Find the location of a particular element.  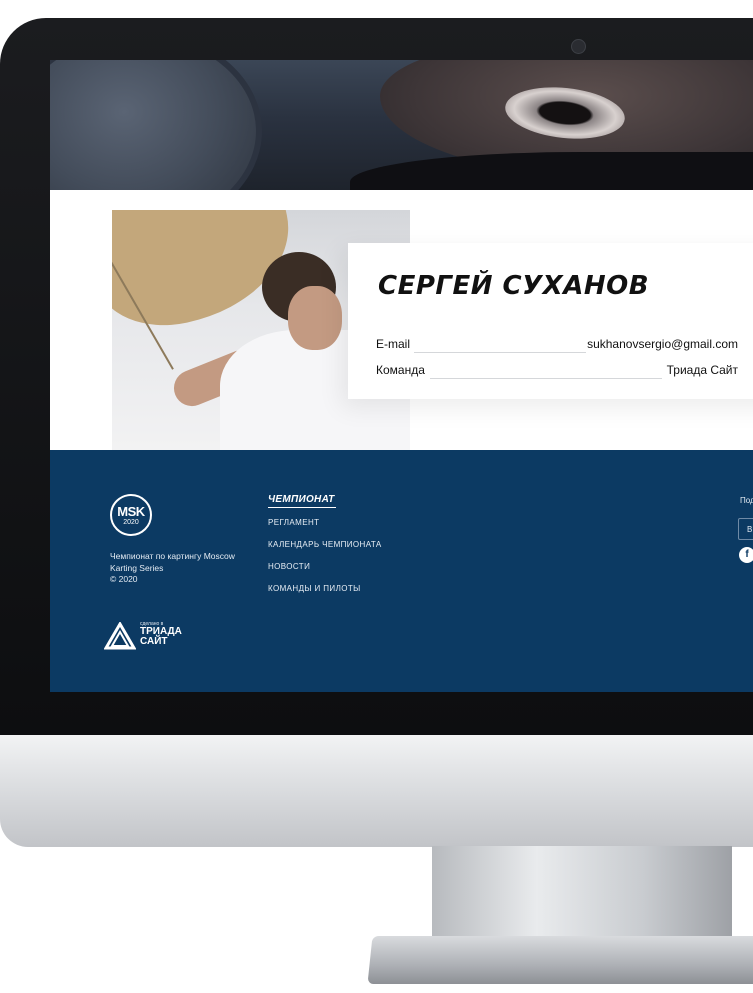

team-divider is located at coordinates (546, 378).